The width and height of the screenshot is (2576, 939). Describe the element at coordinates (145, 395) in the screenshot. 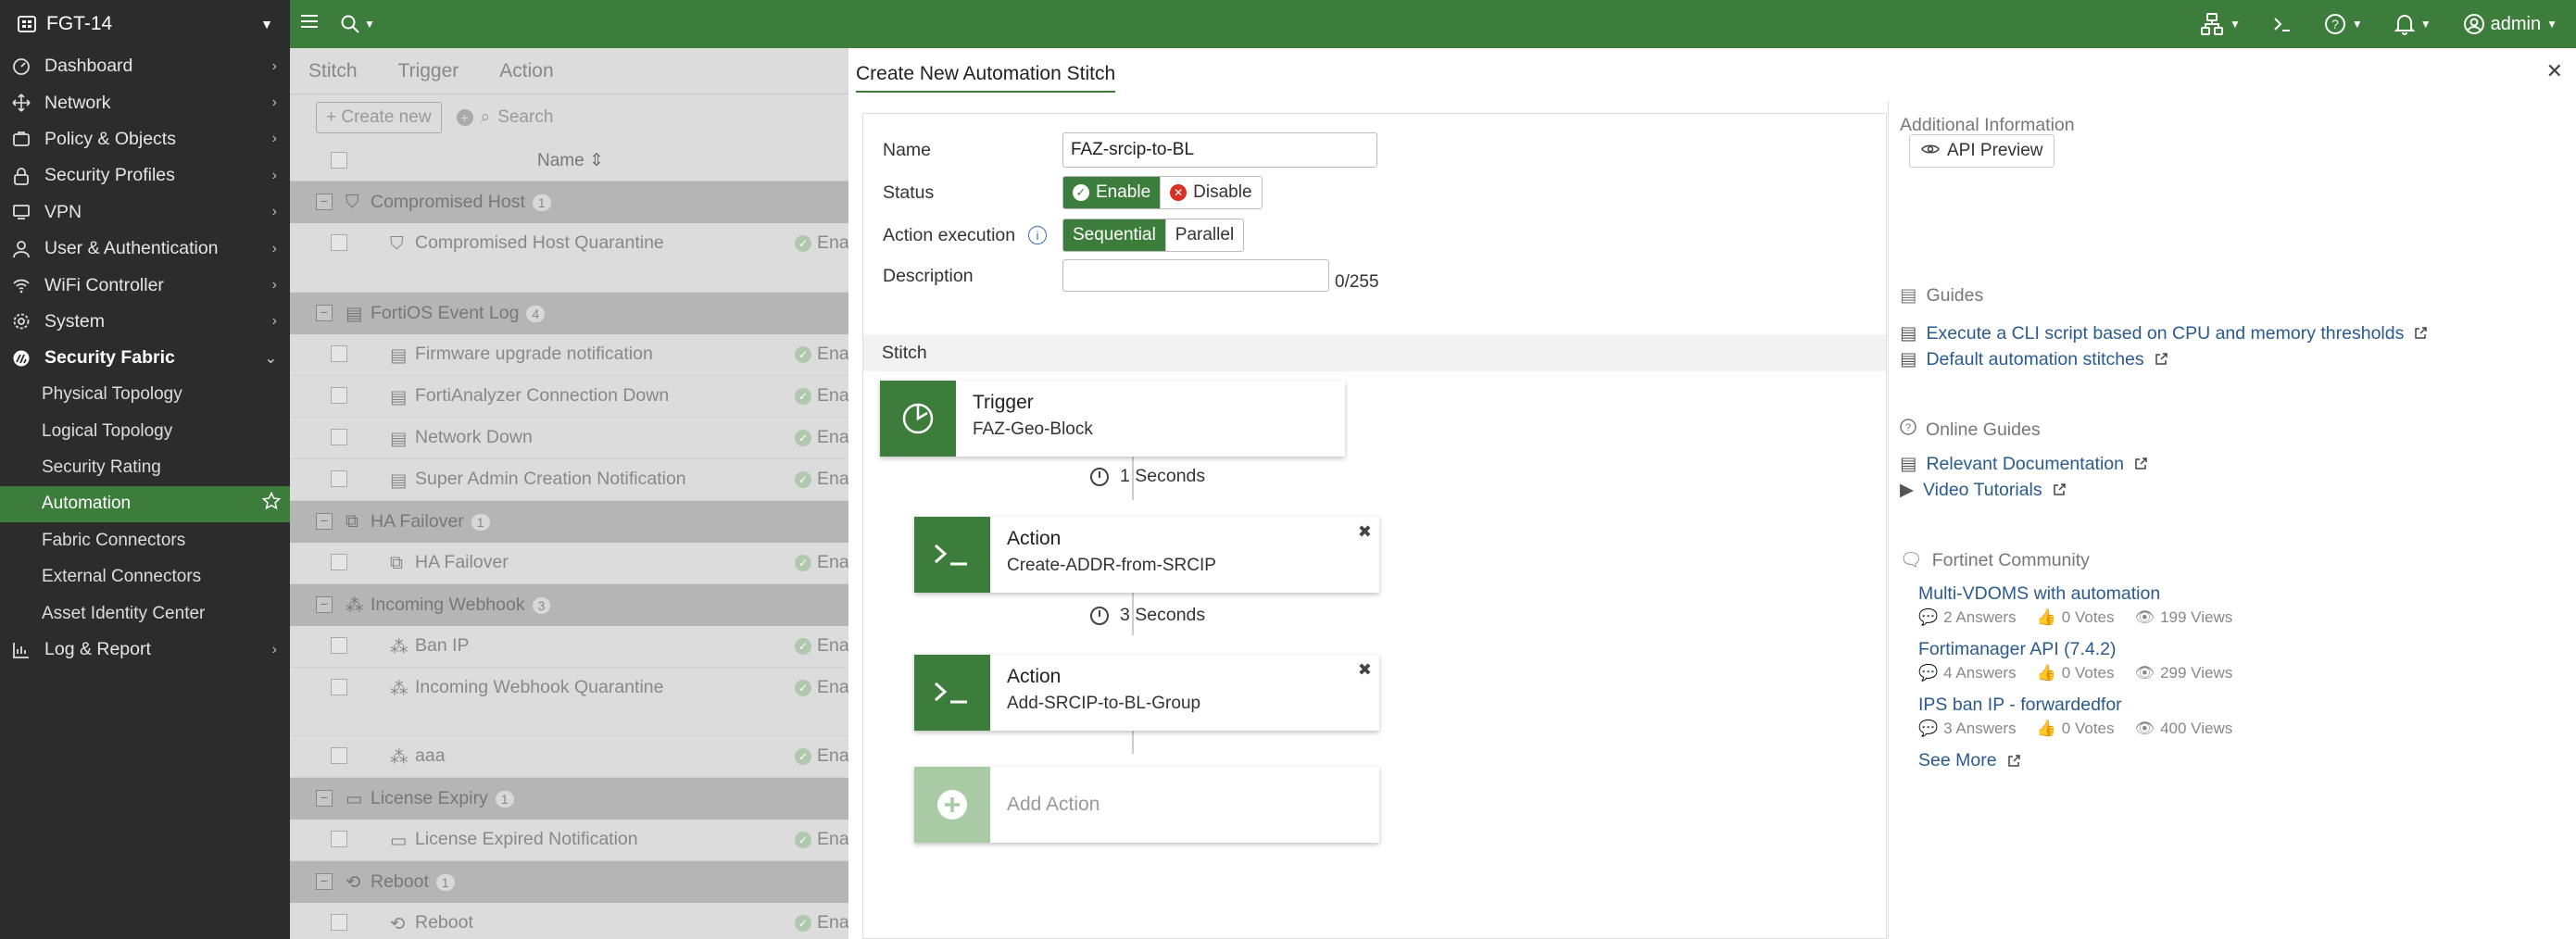

I see `sidebar-subitem-physical-topology: Physical Topology` at that location.